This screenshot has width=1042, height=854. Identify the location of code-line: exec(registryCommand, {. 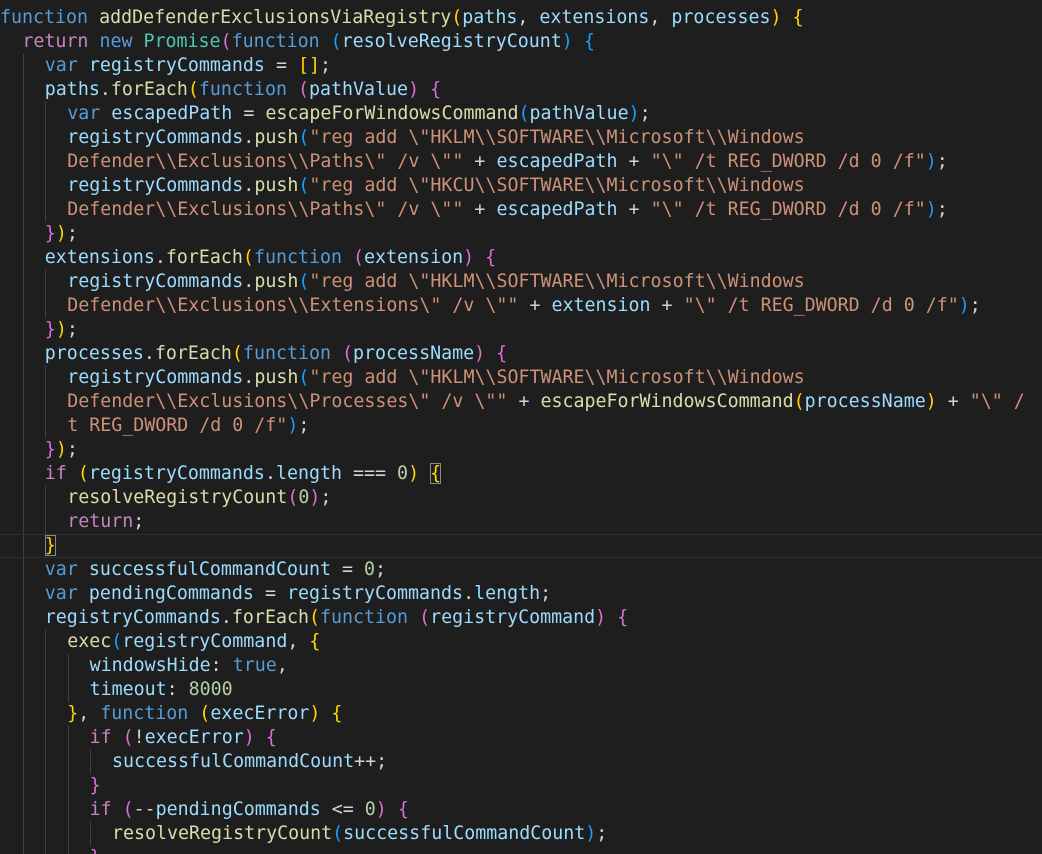
(521, 642).